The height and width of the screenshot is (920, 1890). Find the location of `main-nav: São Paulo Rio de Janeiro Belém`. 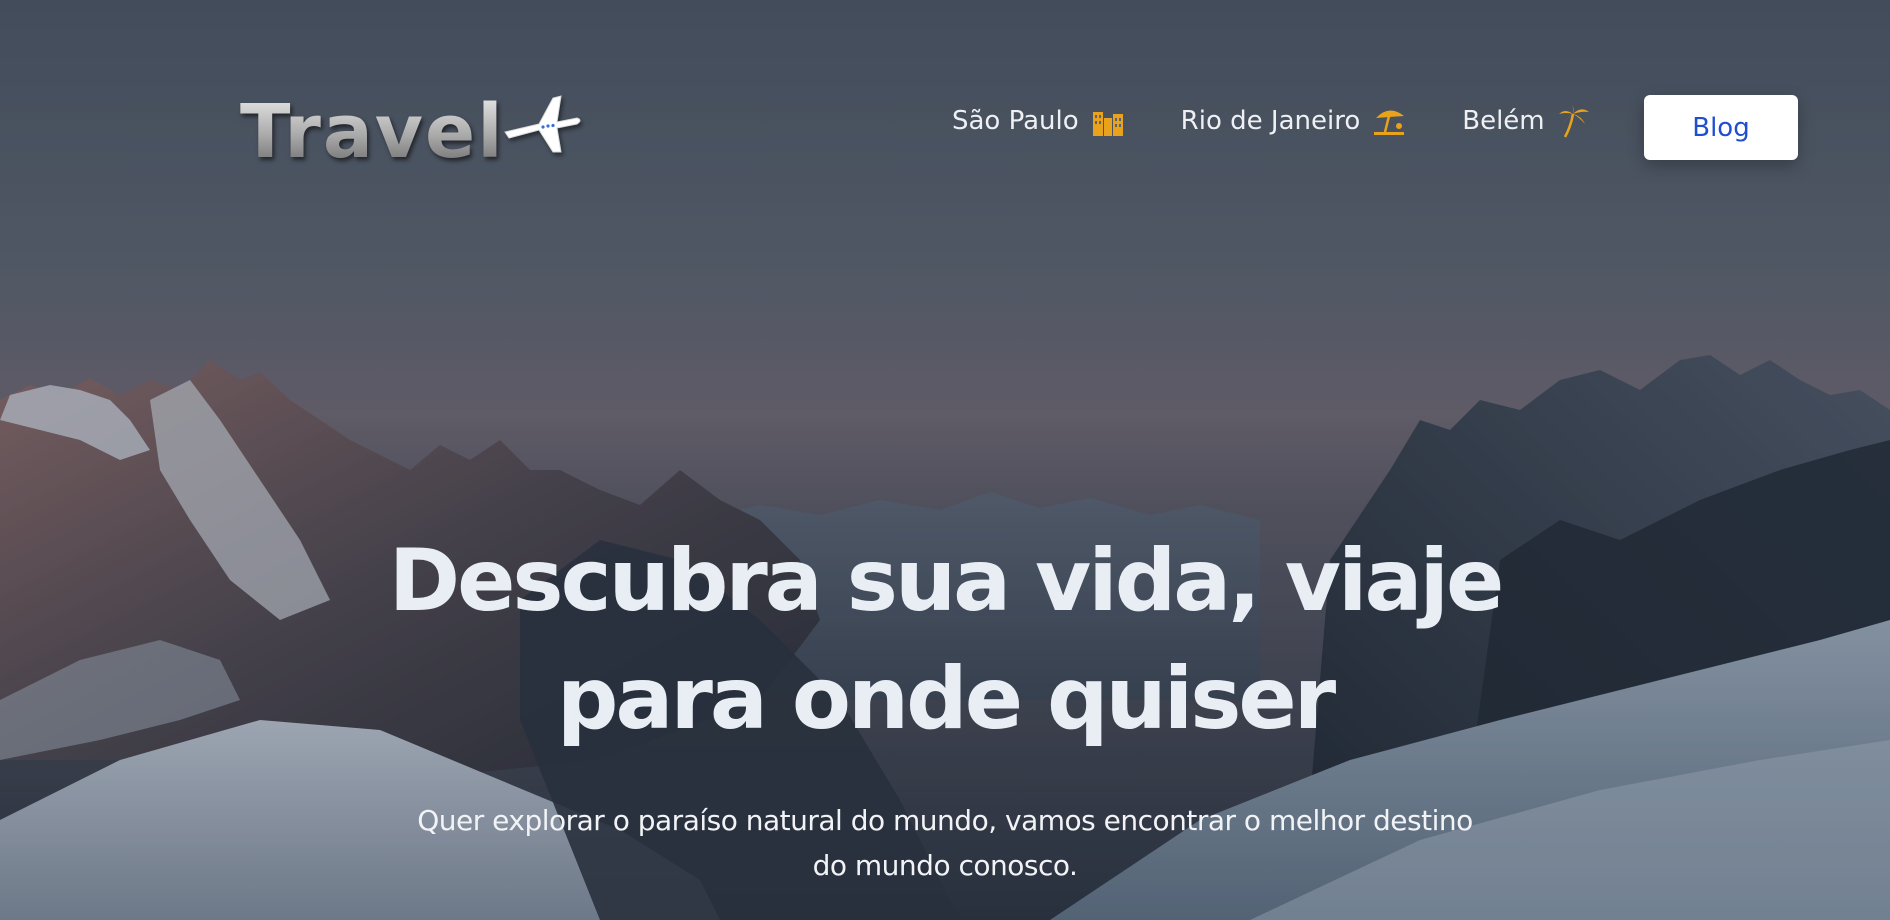

main-nav: São Paulo Rio de Janeiro Belém is located at coordinates (1271, 121).